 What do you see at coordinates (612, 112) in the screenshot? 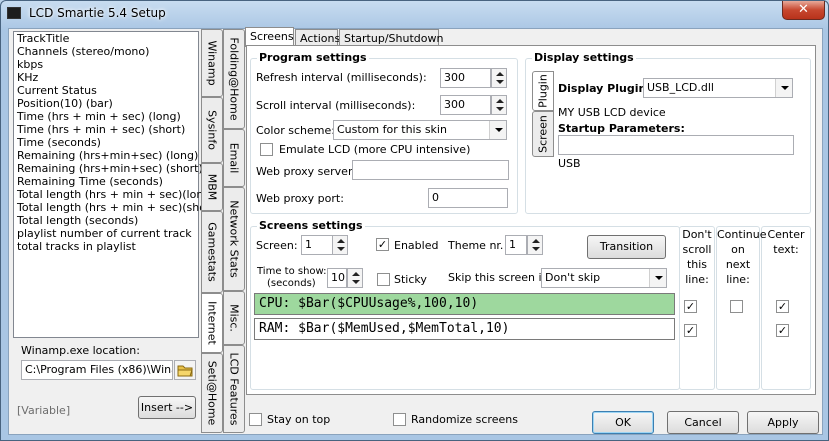
I see `device-name-label: MY USB LCD device` at bounding box center [612, 112].